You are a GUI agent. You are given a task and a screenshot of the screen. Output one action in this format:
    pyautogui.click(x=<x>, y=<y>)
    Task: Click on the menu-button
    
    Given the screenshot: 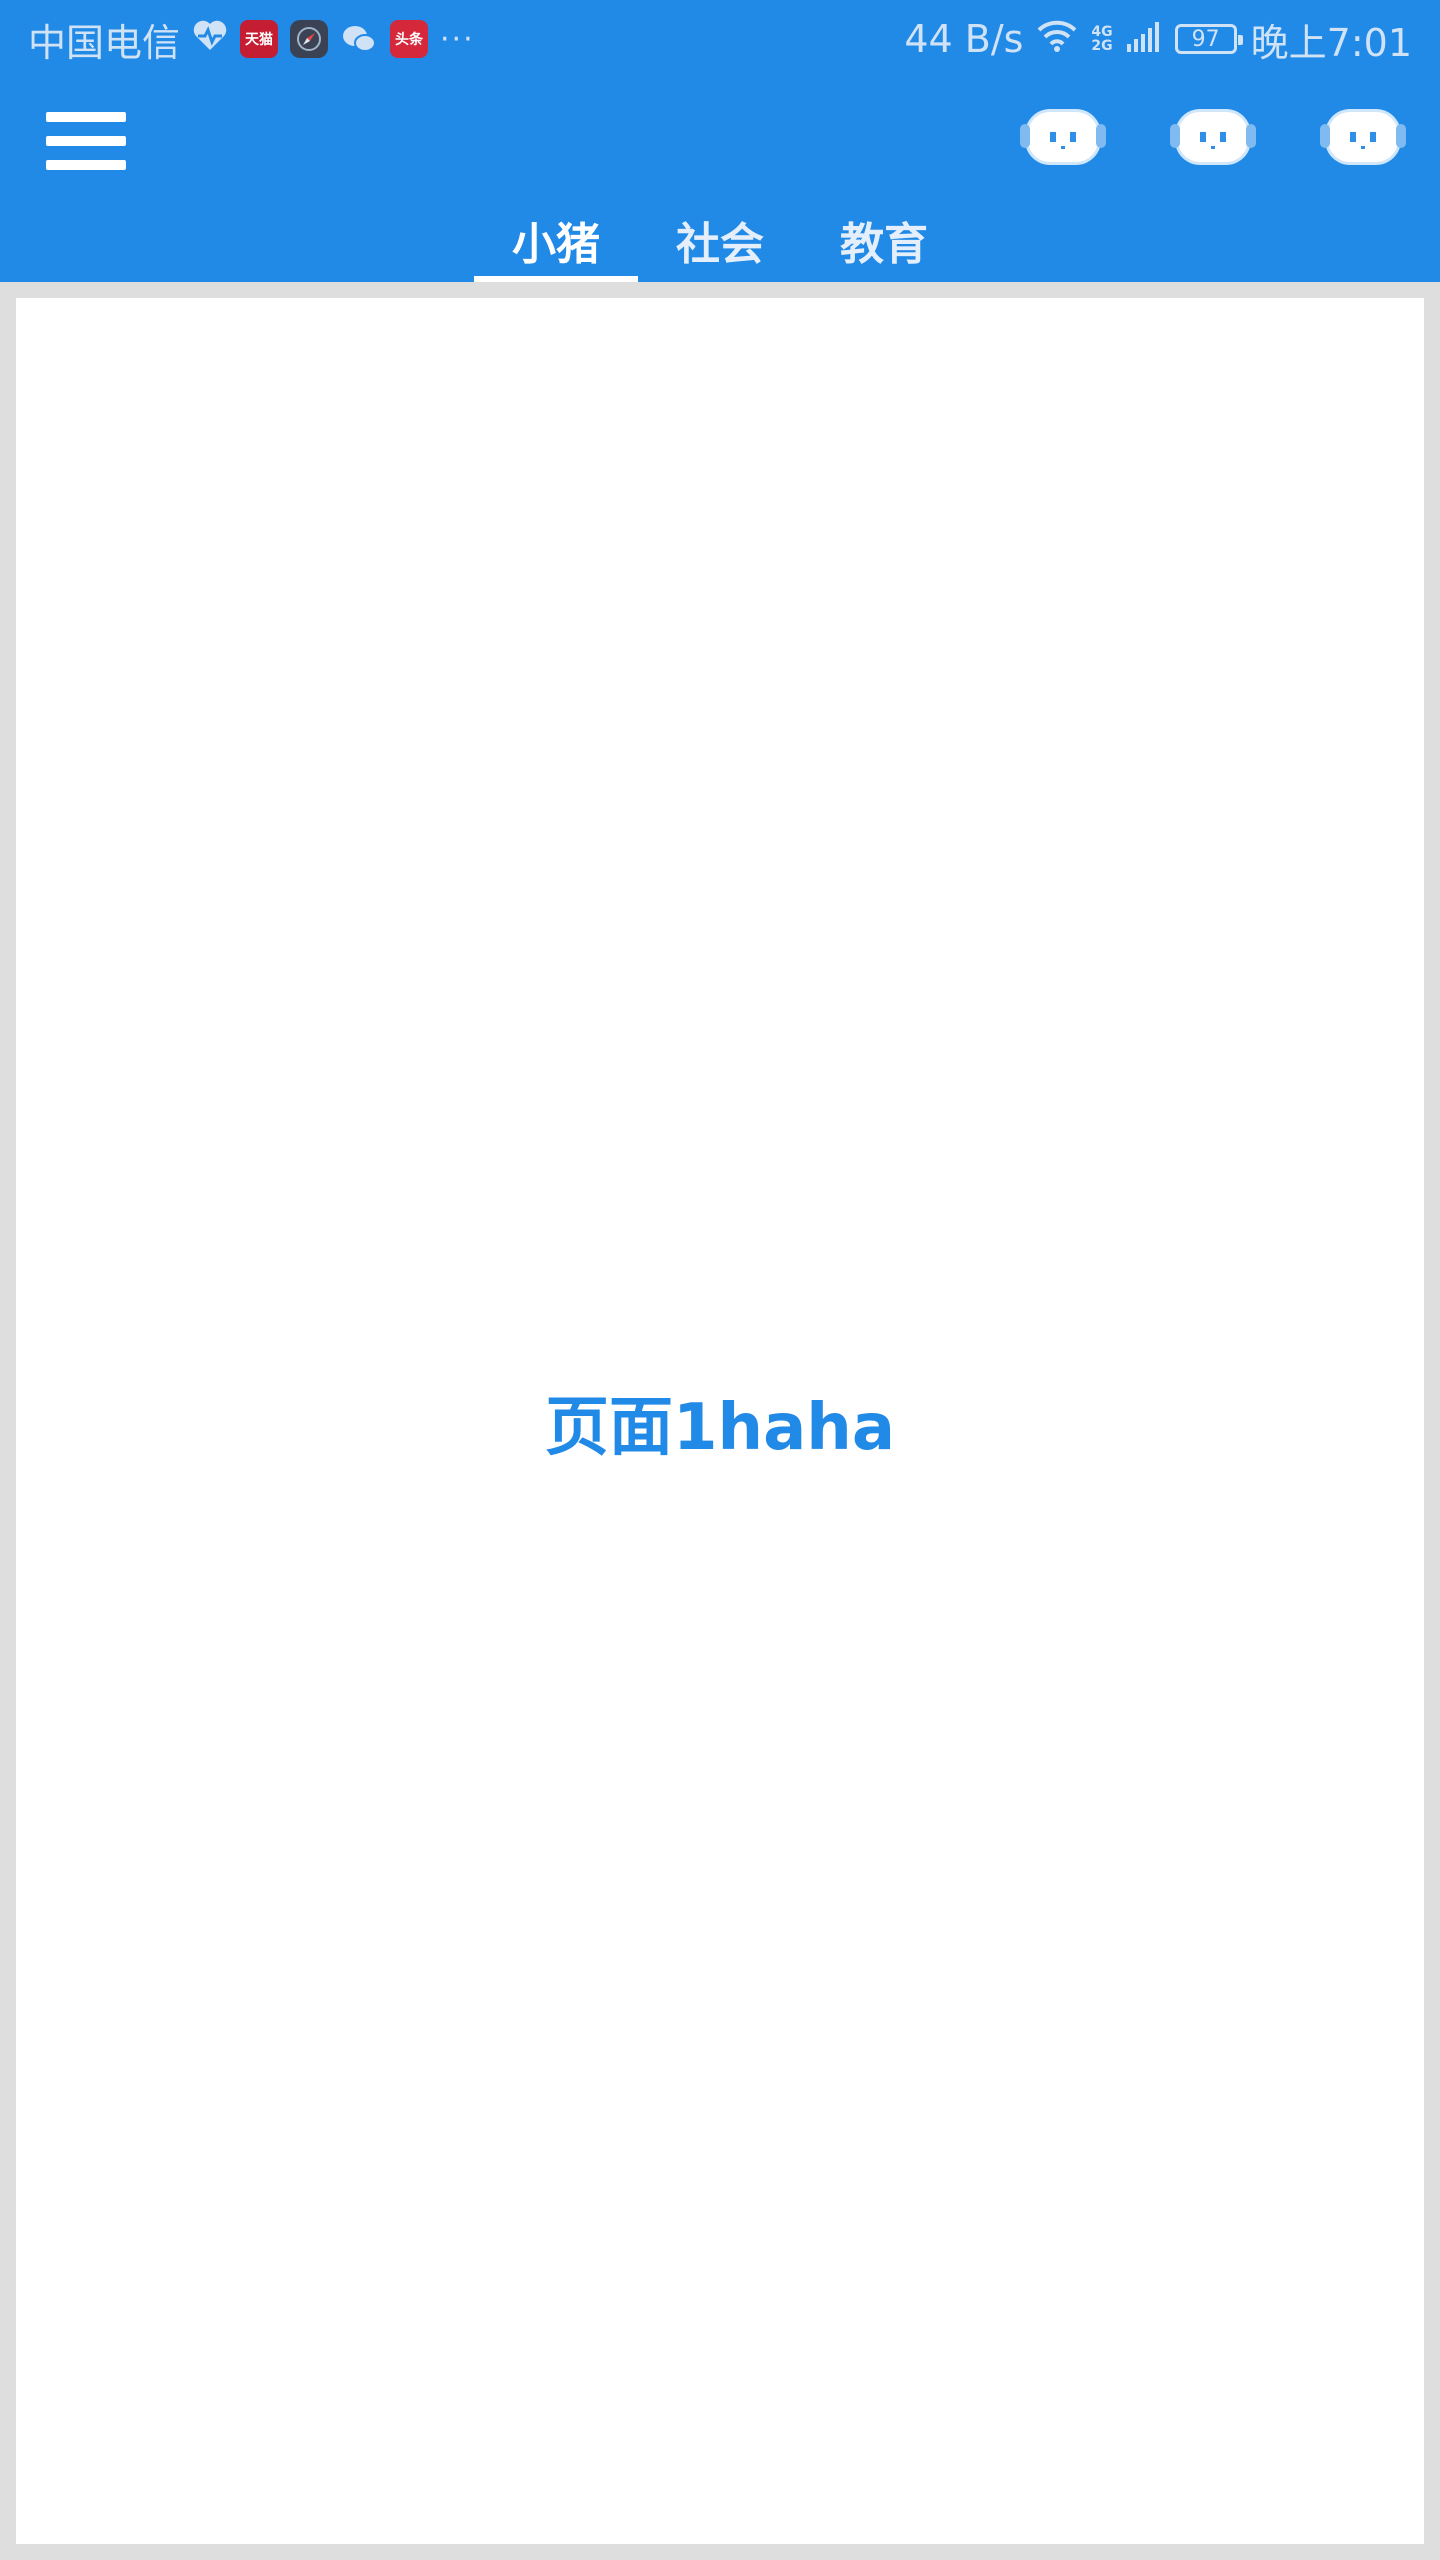 What is the action you would take?
    pyautogui.click(x=86, y=141)
    